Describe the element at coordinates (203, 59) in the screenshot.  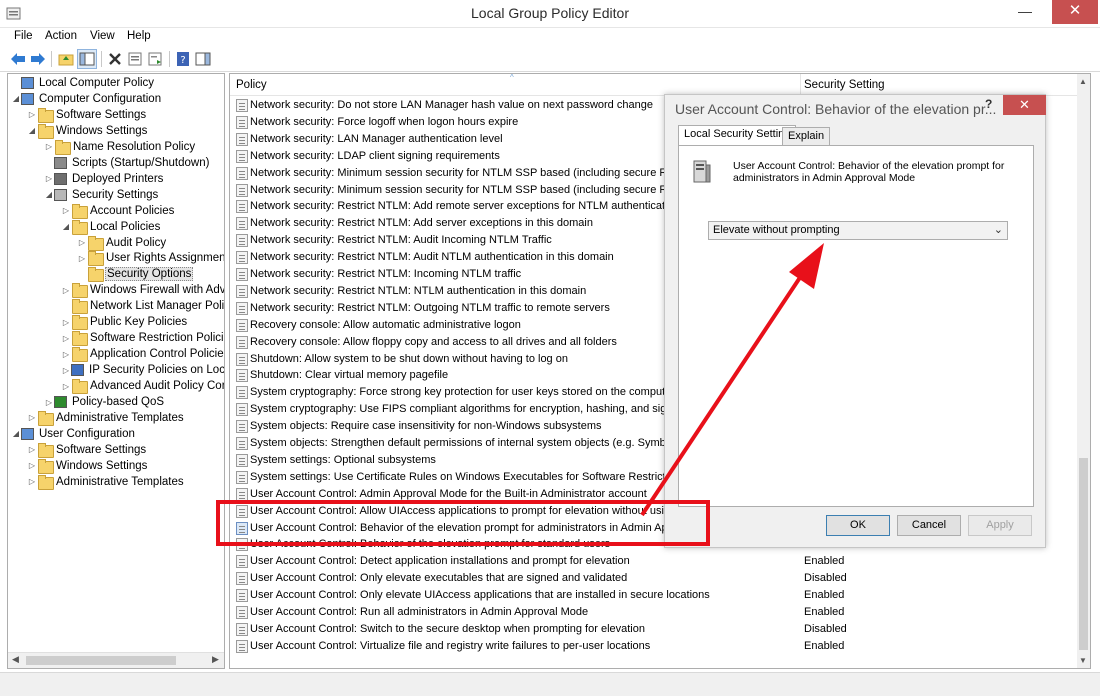
I see `show-hide-action-pane-button` at that location.